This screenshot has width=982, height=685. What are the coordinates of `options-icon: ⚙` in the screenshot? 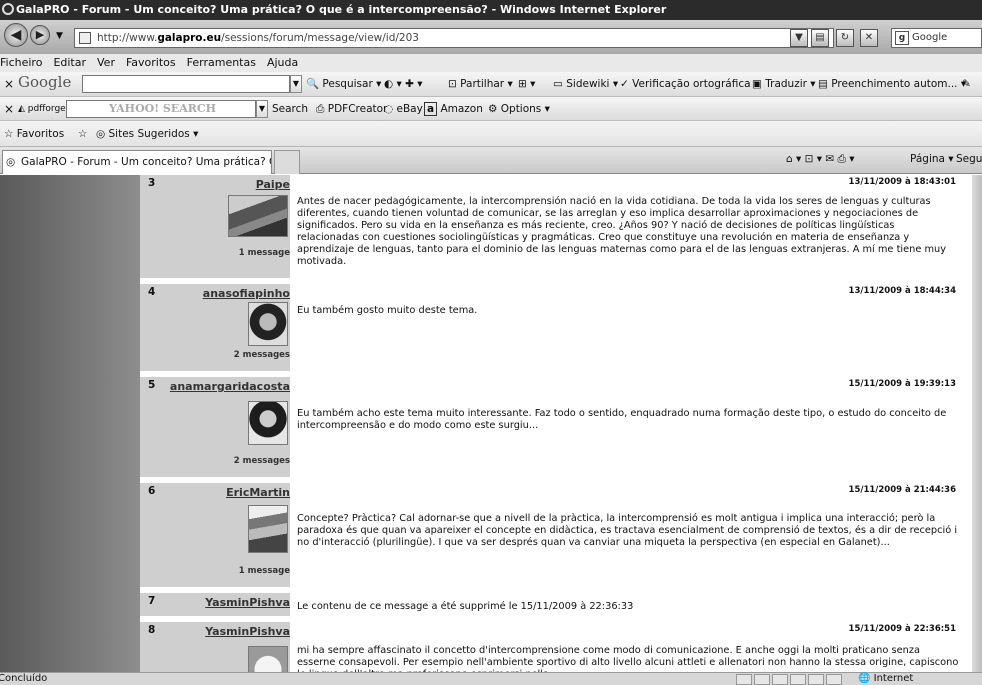 It's located at (493, 109).